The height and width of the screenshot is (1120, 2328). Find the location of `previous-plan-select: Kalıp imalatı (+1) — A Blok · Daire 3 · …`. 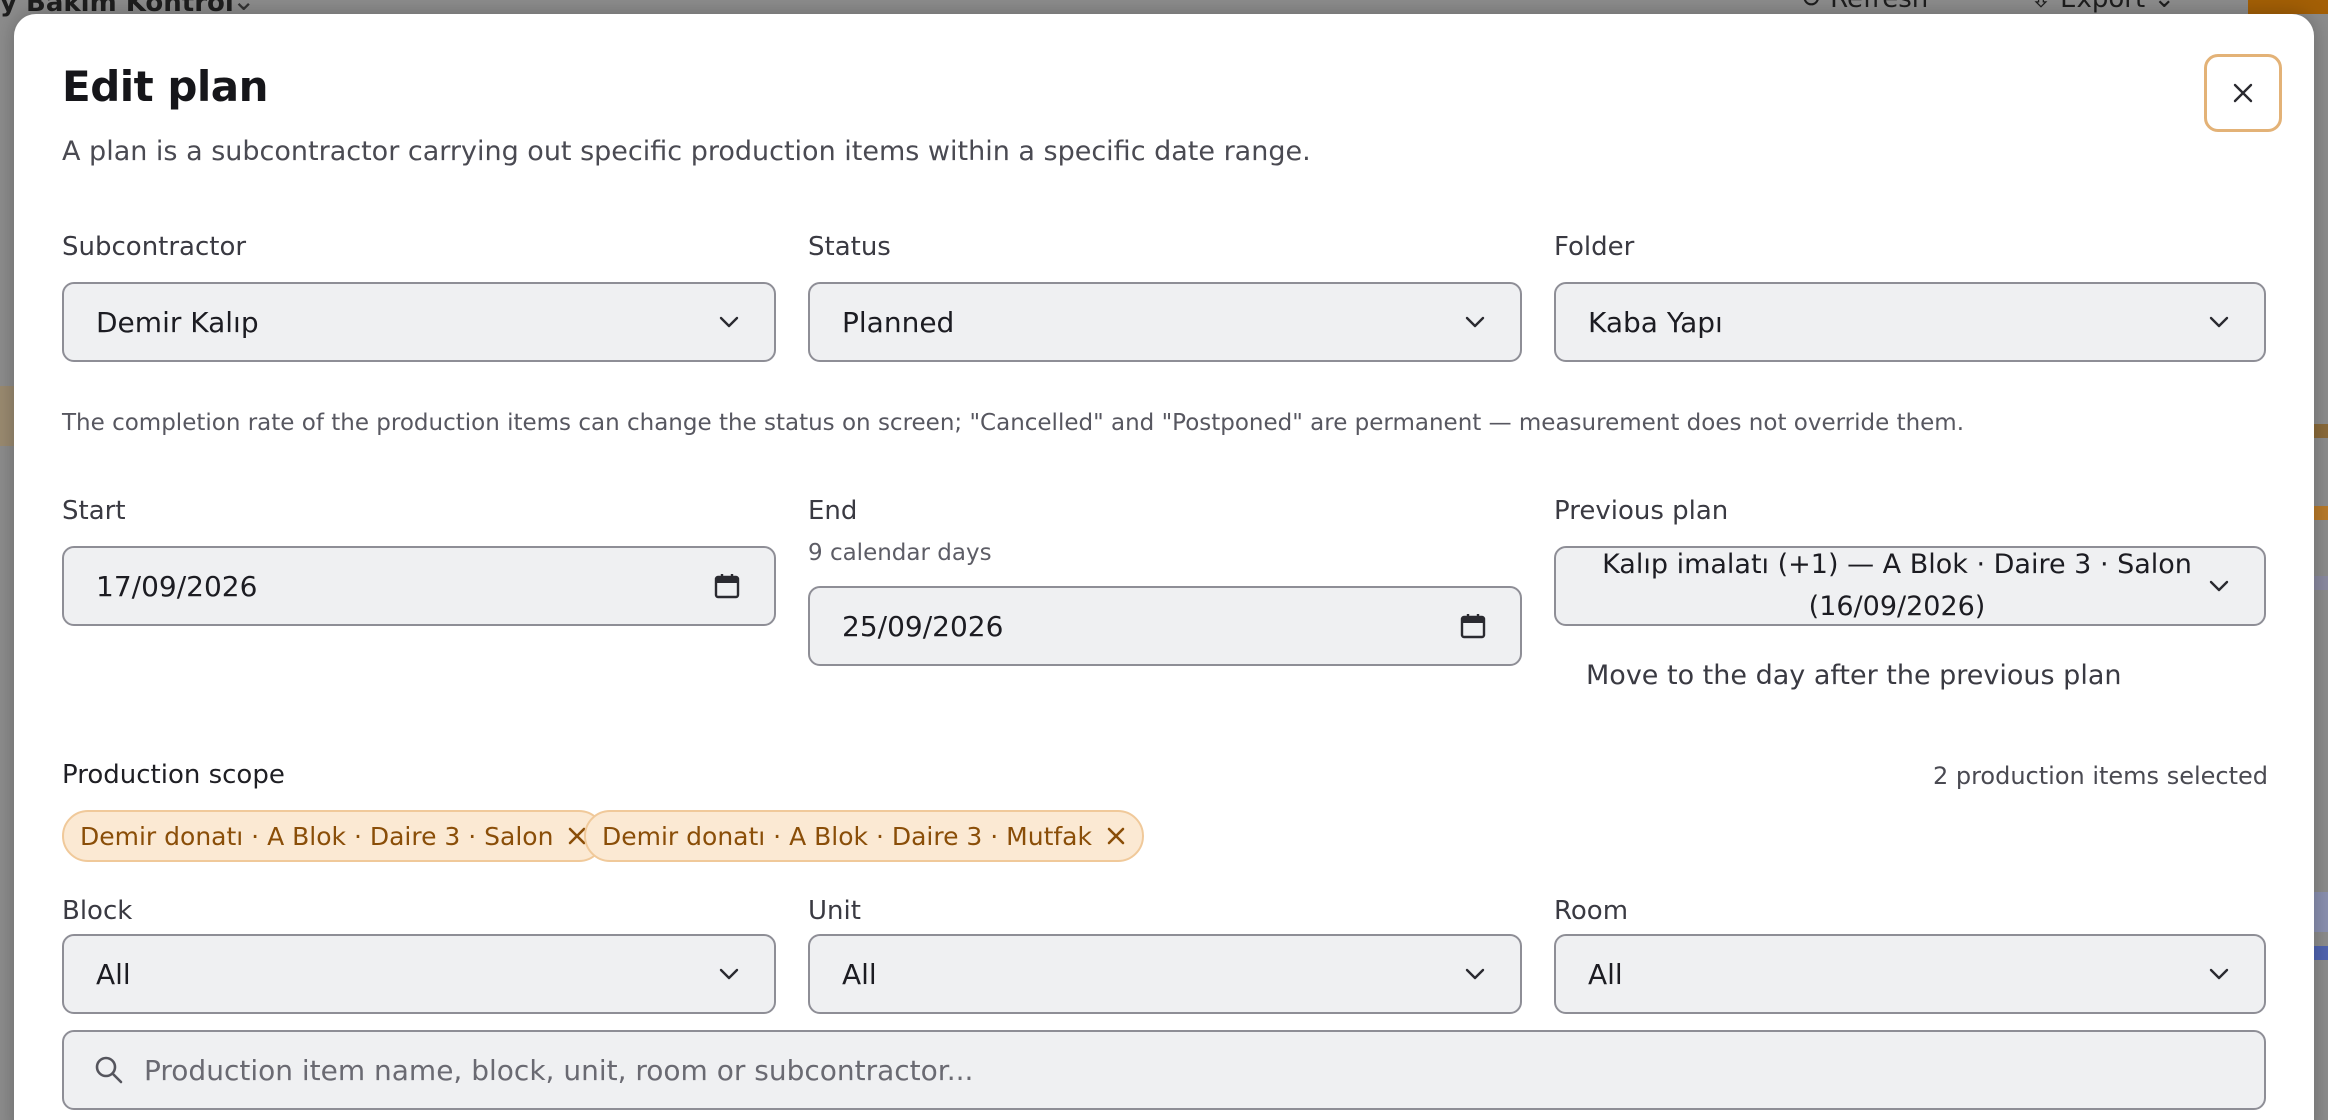

previous-plan-select: Kalıp imalatı (+1) — A Blok · Daire 3 · … is located at coordinates (1910, 586).